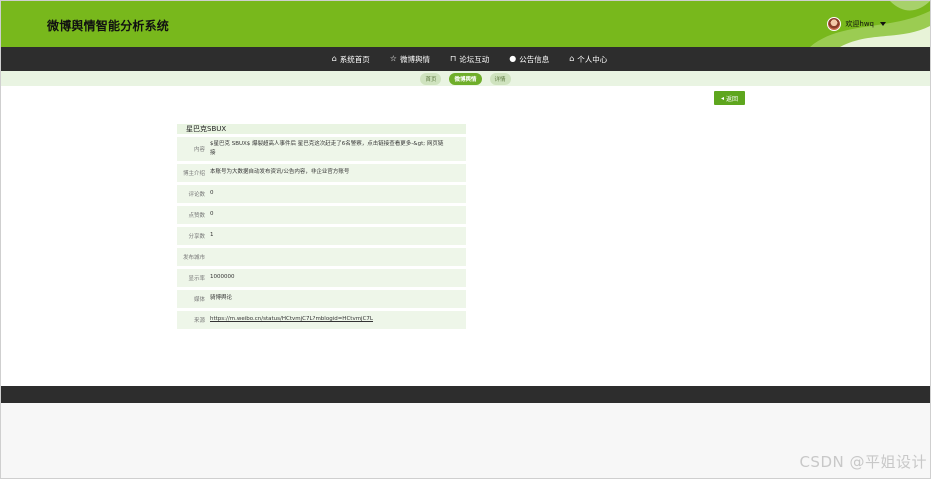  I want to click on row-label: 评论数, so click(196, 195).